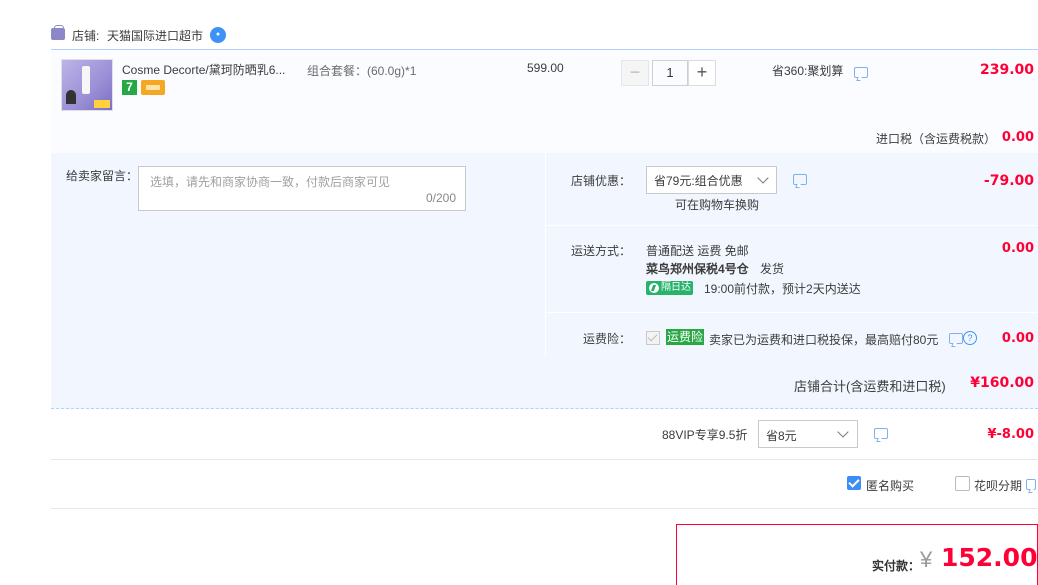  I want to click on pay-label: 实付款：, so click(896, 566).